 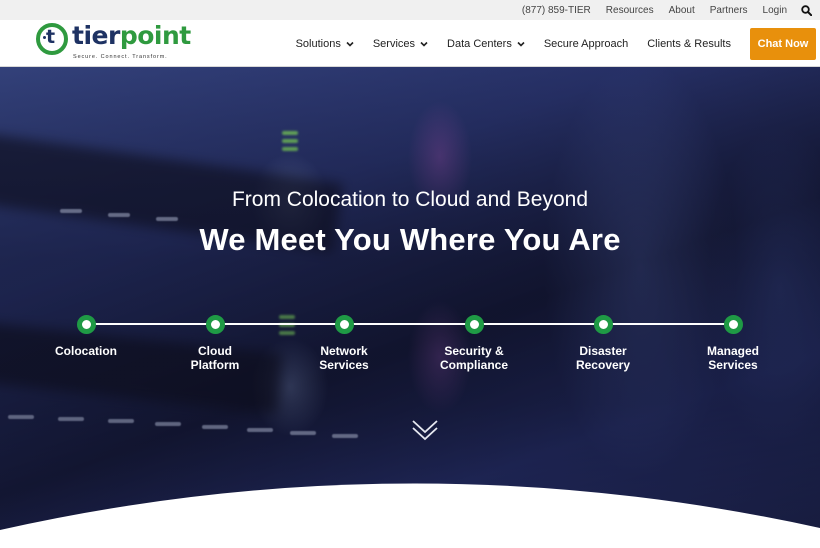 What do you see at coordinates (410, 199) in the screenshot?
I see `hero-subtitle: From Colocation to Cloud and Beyond` at bounding box center [410, 199].